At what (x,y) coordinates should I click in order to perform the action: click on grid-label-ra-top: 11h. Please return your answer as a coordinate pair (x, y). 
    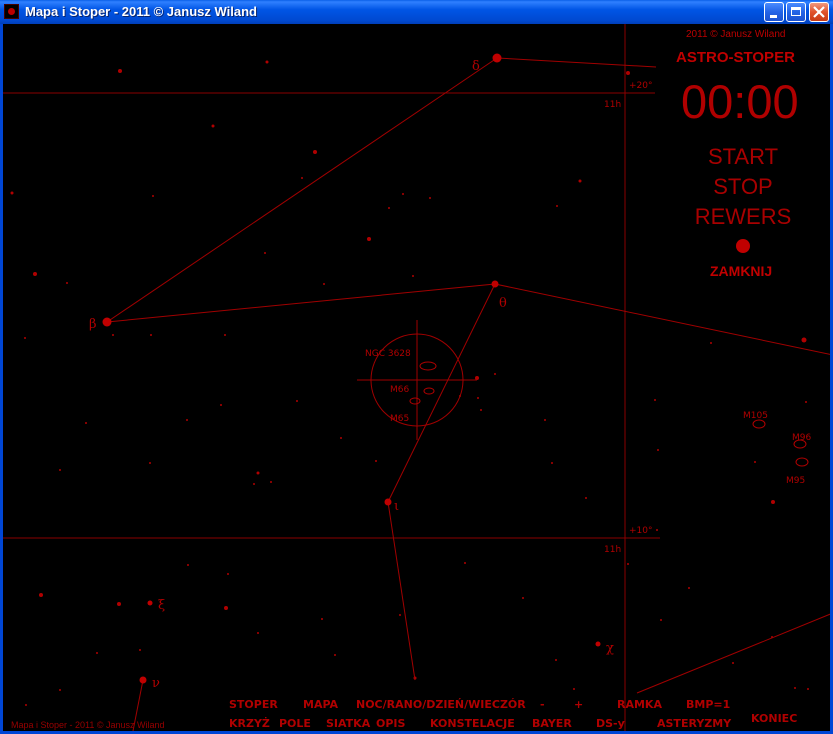
    Looking at the image, I should click on (612, 105).